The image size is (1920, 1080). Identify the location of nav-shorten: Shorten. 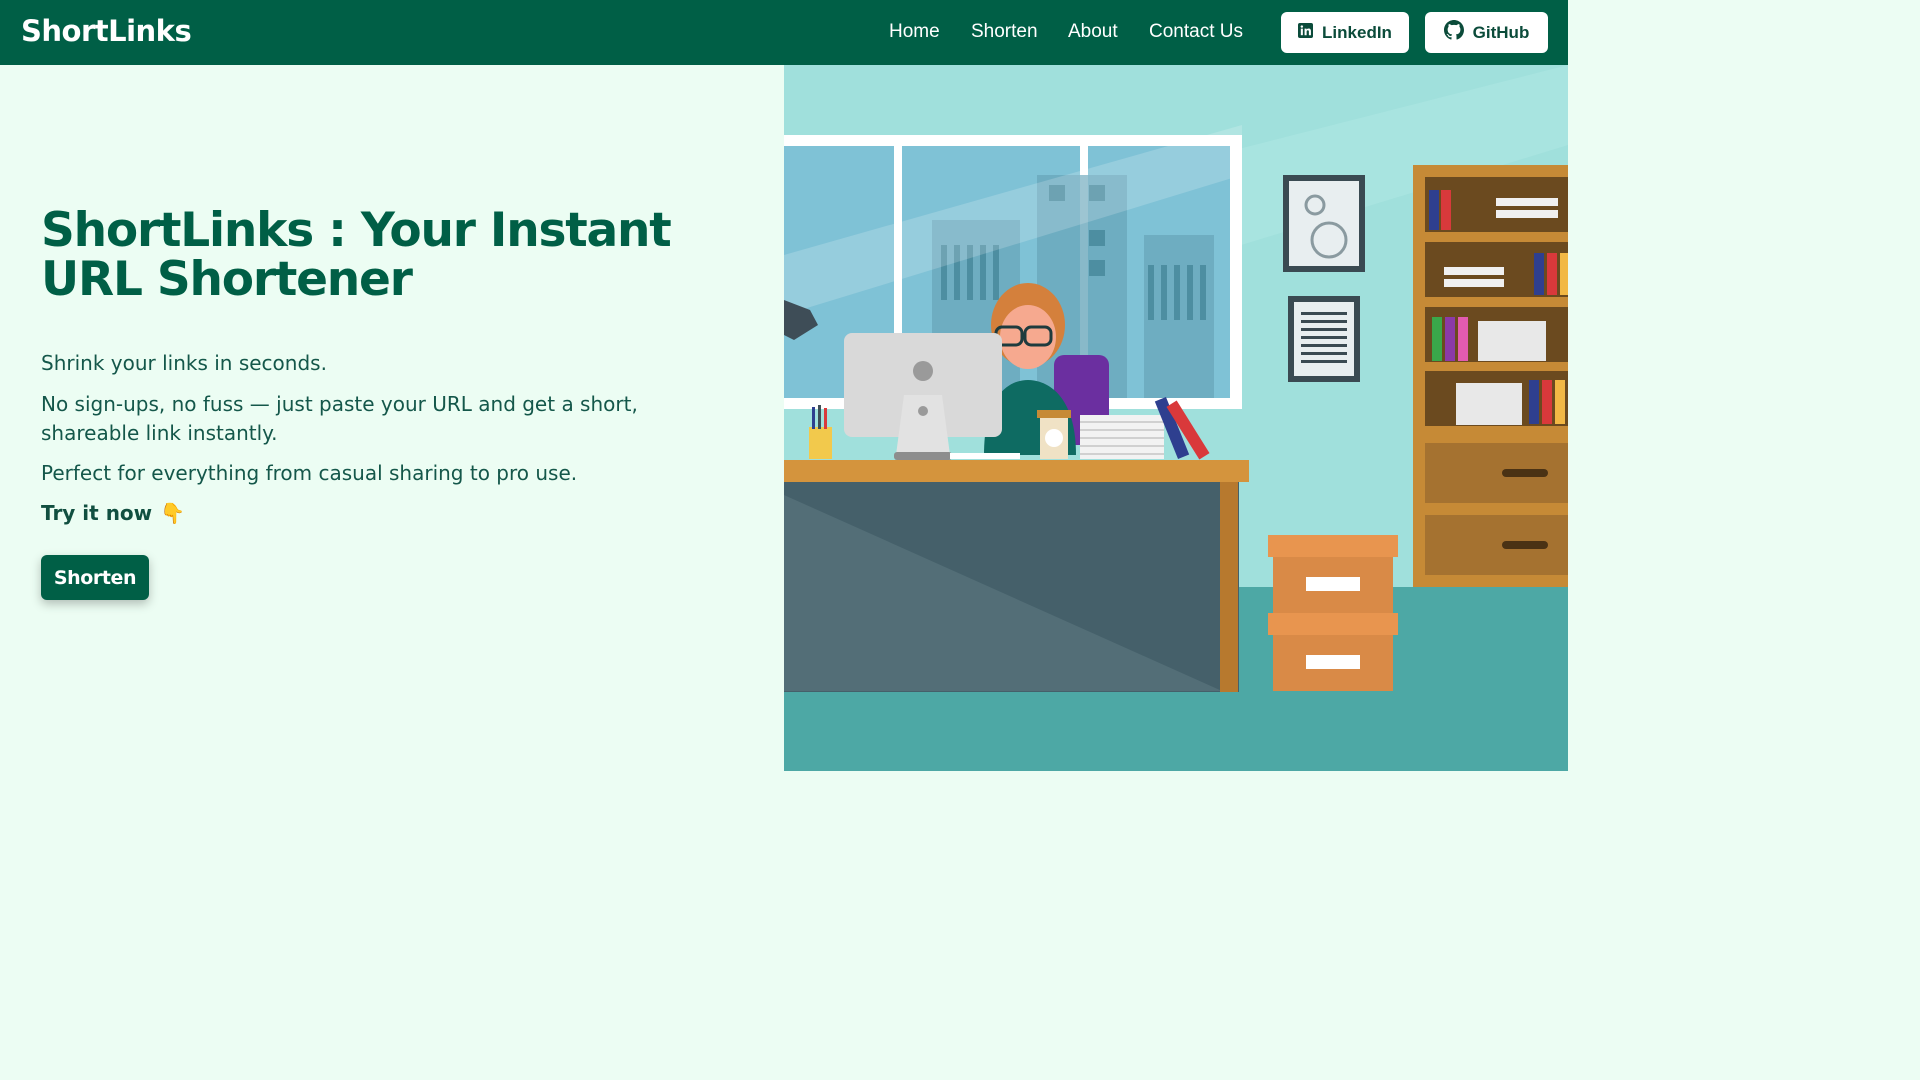
(1004, 32).